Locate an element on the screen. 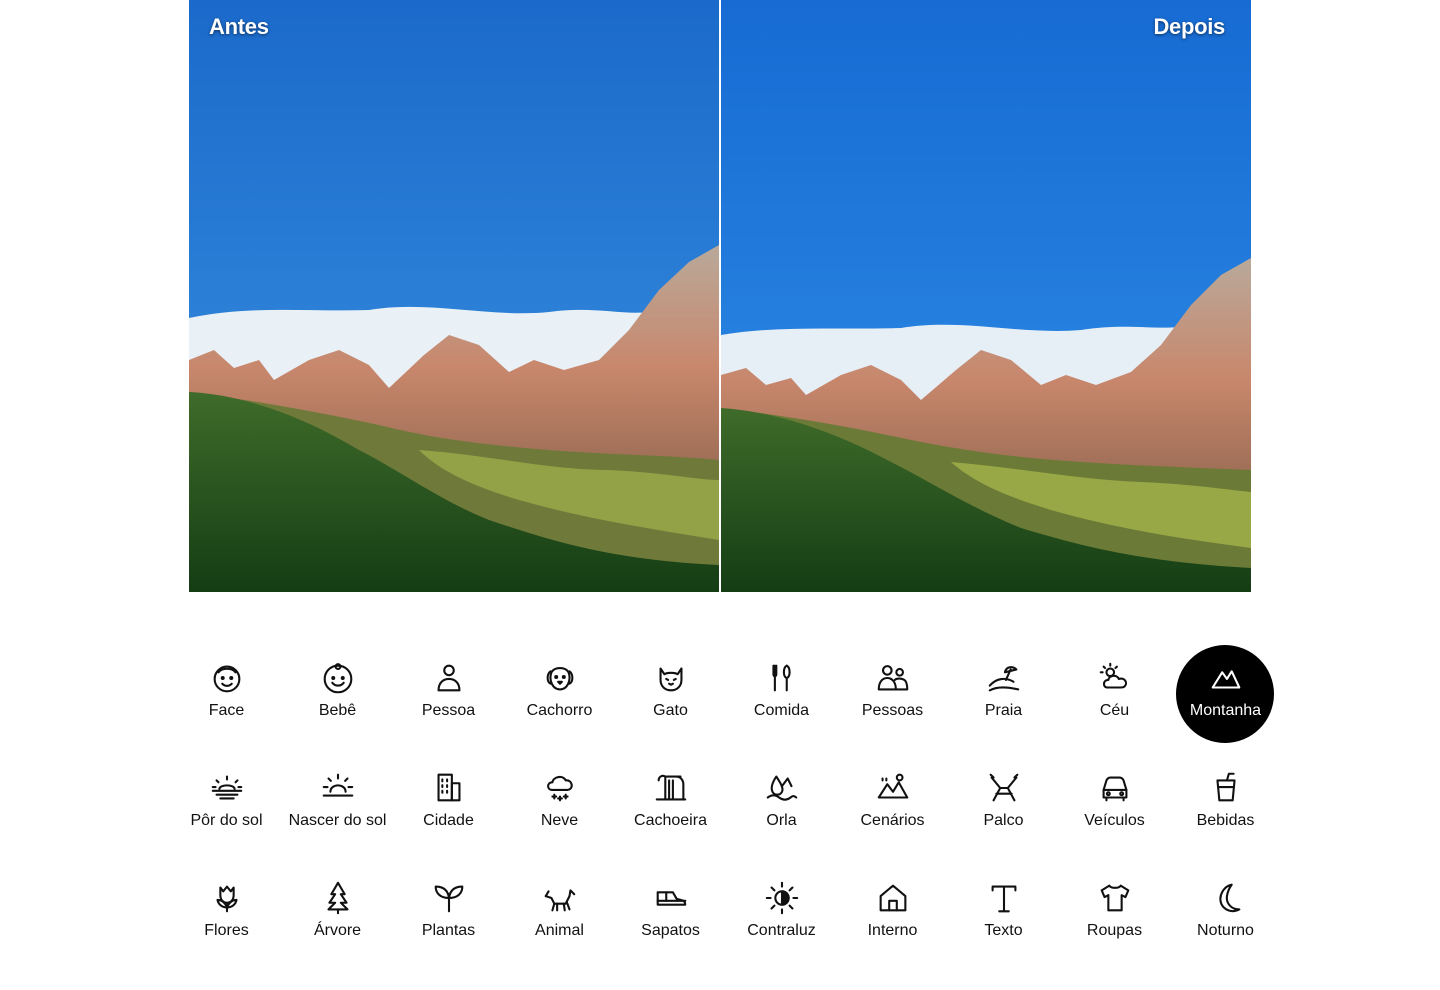  food-icon is located at coordinates (782, 678).